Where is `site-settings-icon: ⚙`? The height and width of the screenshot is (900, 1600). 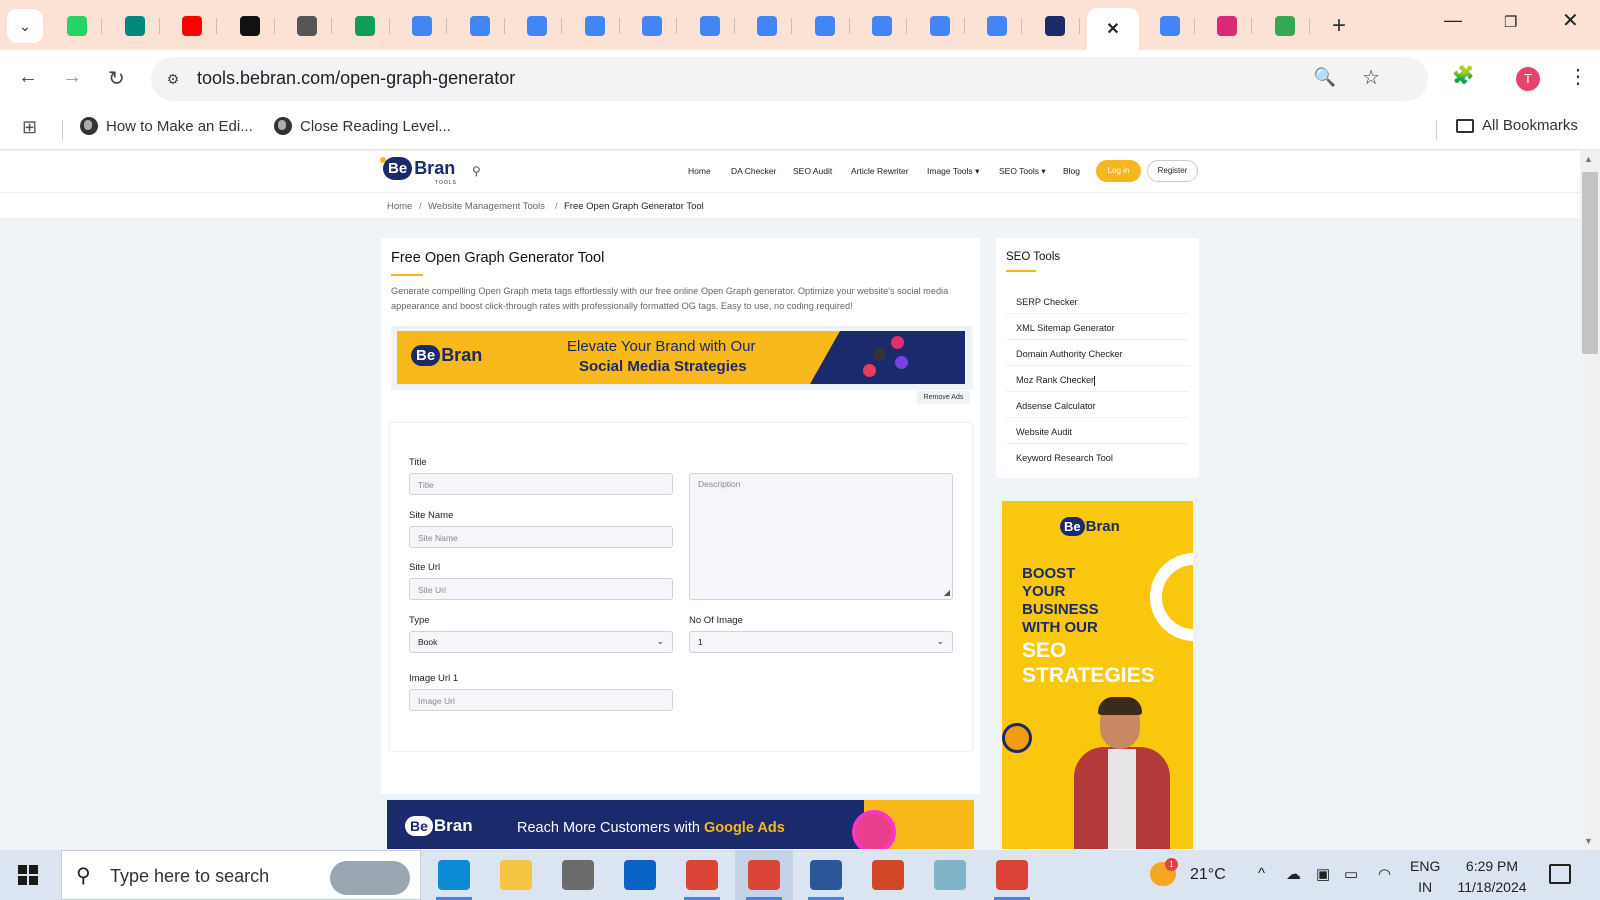 site-settings-icon: ⚙ is located at coordinates (173, 79).